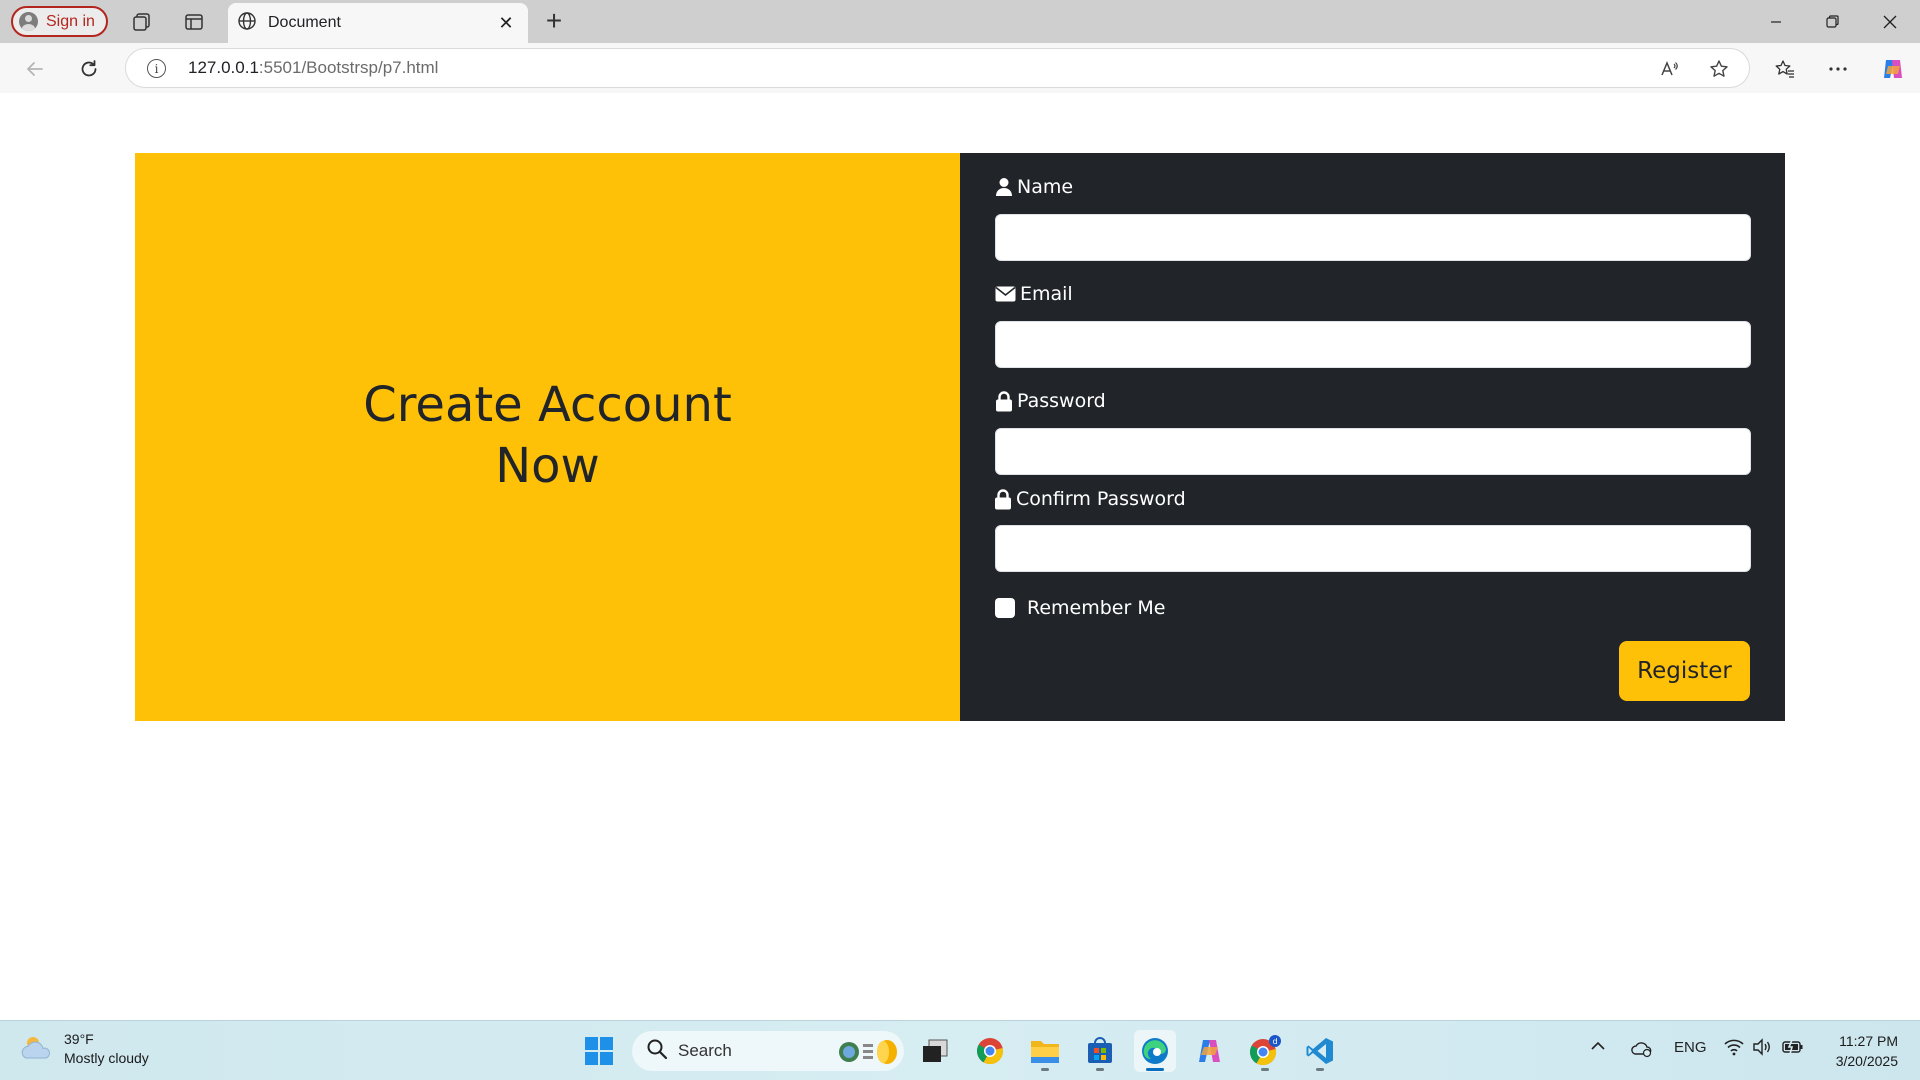  What do you see at coordinates (1210, 1051) in the screenshot?
I see `copilot-app-icon` at bounding box center [1210, 1051].